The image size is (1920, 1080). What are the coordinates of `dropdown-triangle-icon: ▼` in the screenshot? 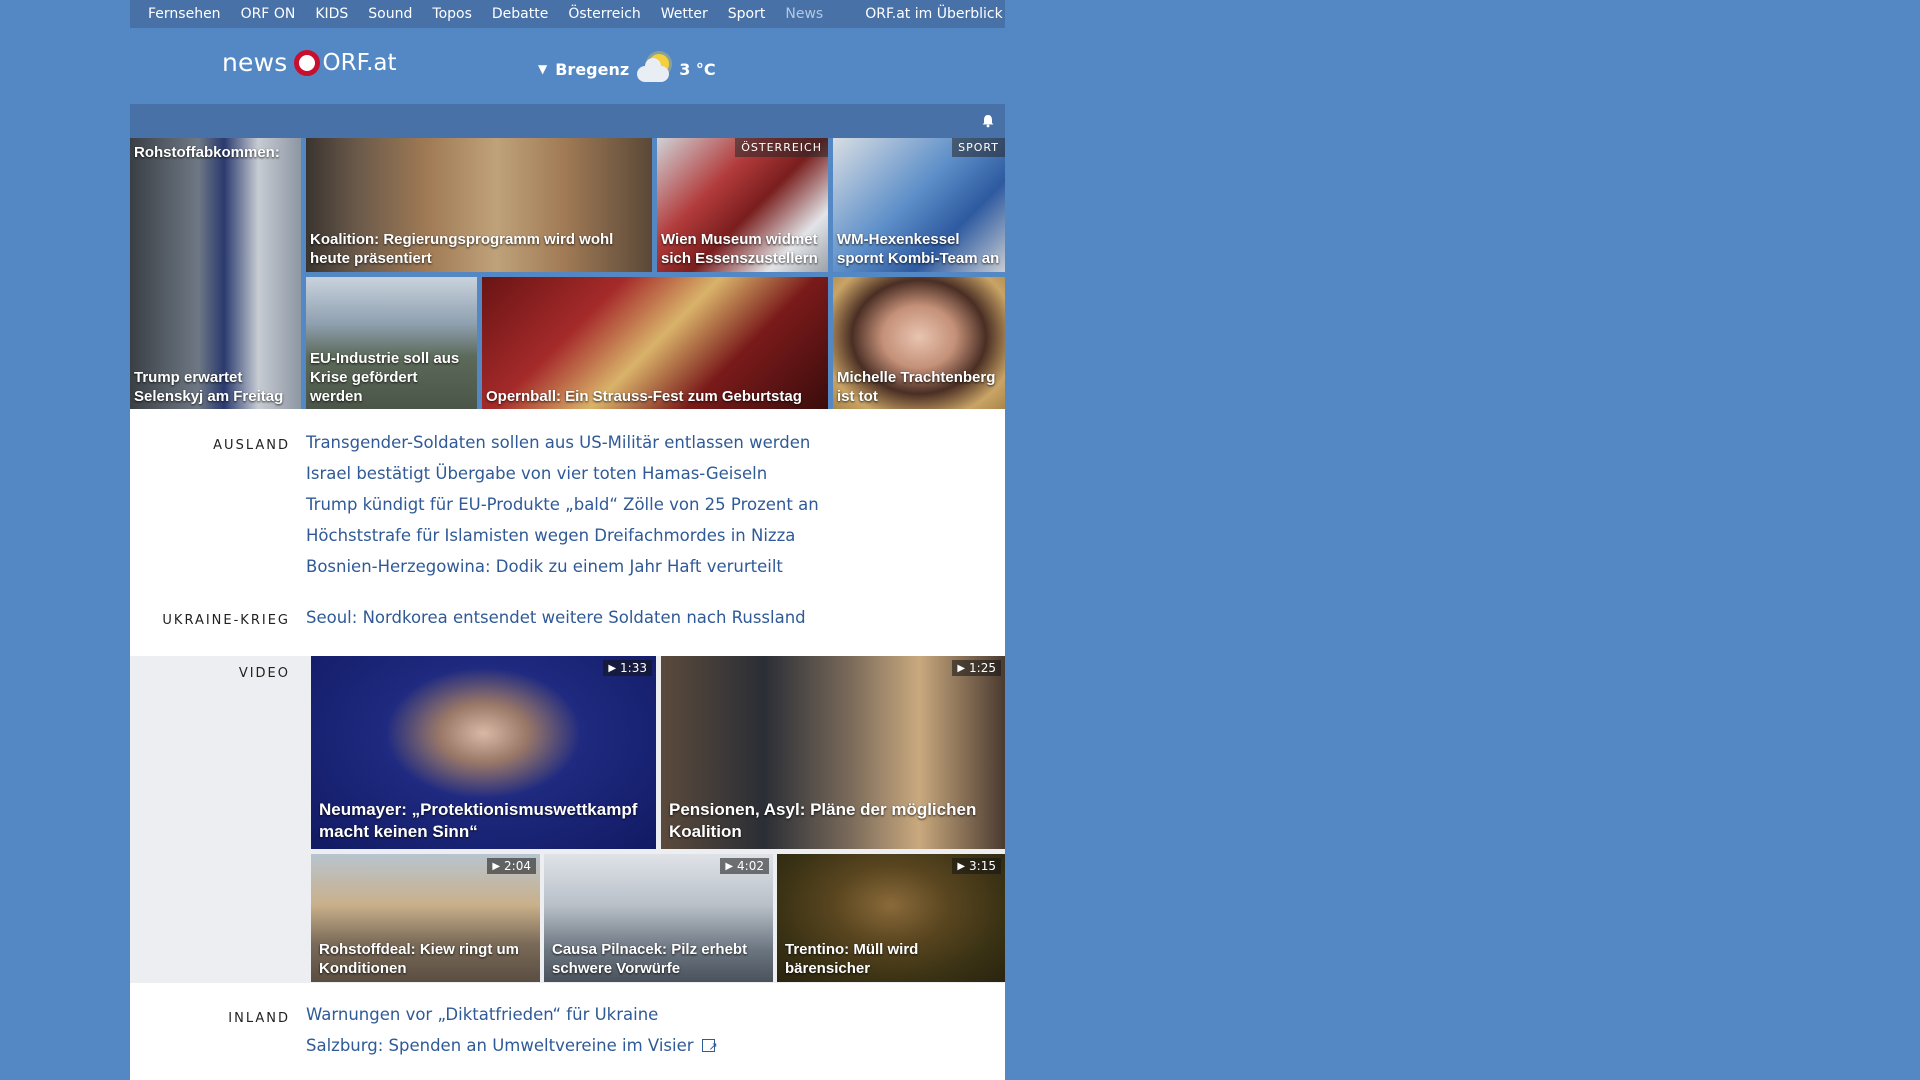 It's located at (543, 69).